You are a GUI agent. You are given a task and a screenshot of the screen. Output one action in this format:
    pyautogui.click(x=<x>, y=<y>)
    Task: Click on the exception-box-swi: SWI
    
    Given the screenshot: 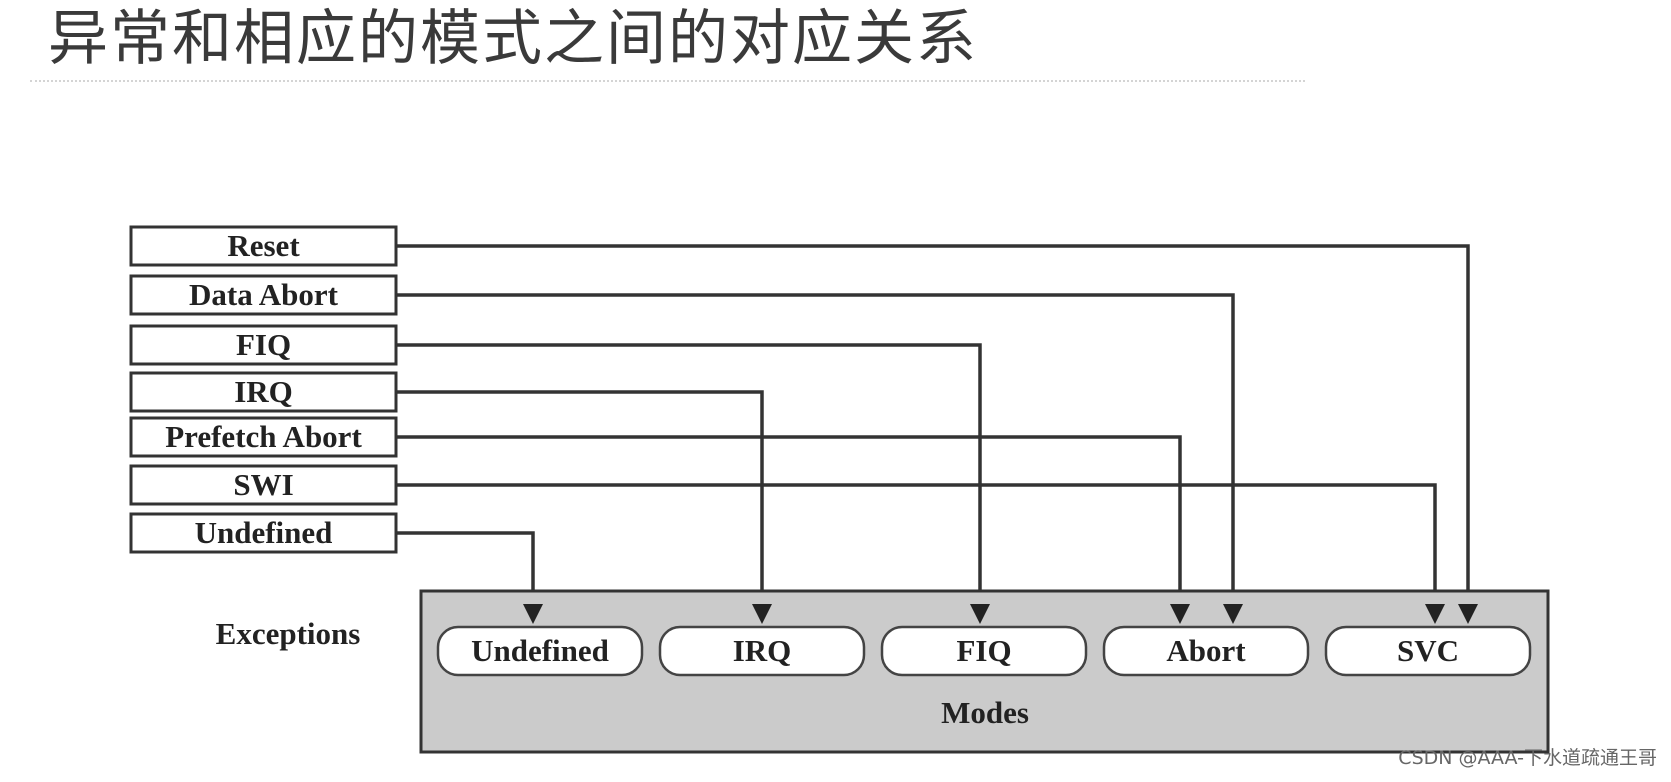 What is the action you would take?
    pyautogui.click(x=263, y=485)
    